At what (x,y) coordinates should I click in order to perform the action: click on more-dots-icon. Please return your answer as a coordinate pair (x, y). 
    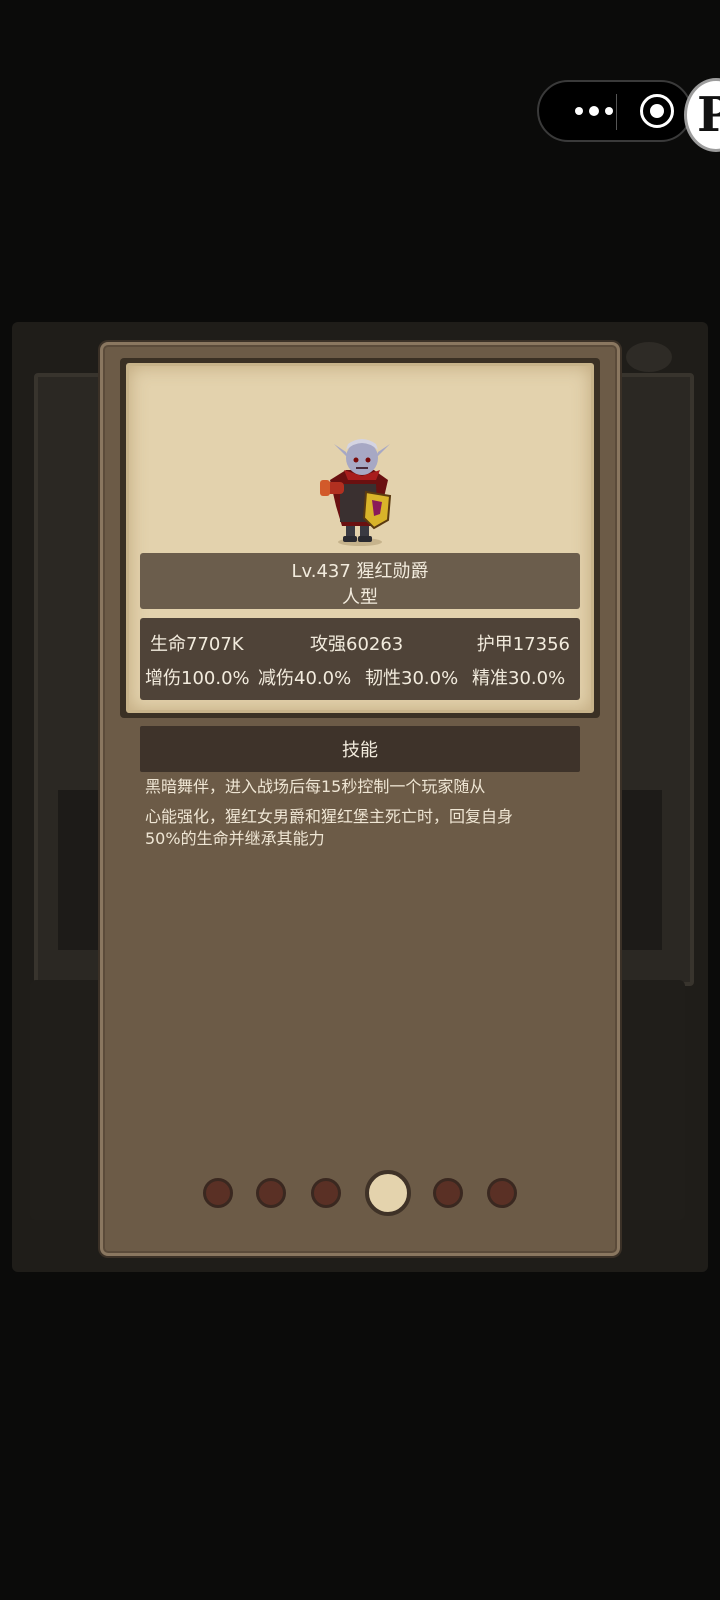
    Looking at the image, I should click on (594, 111).